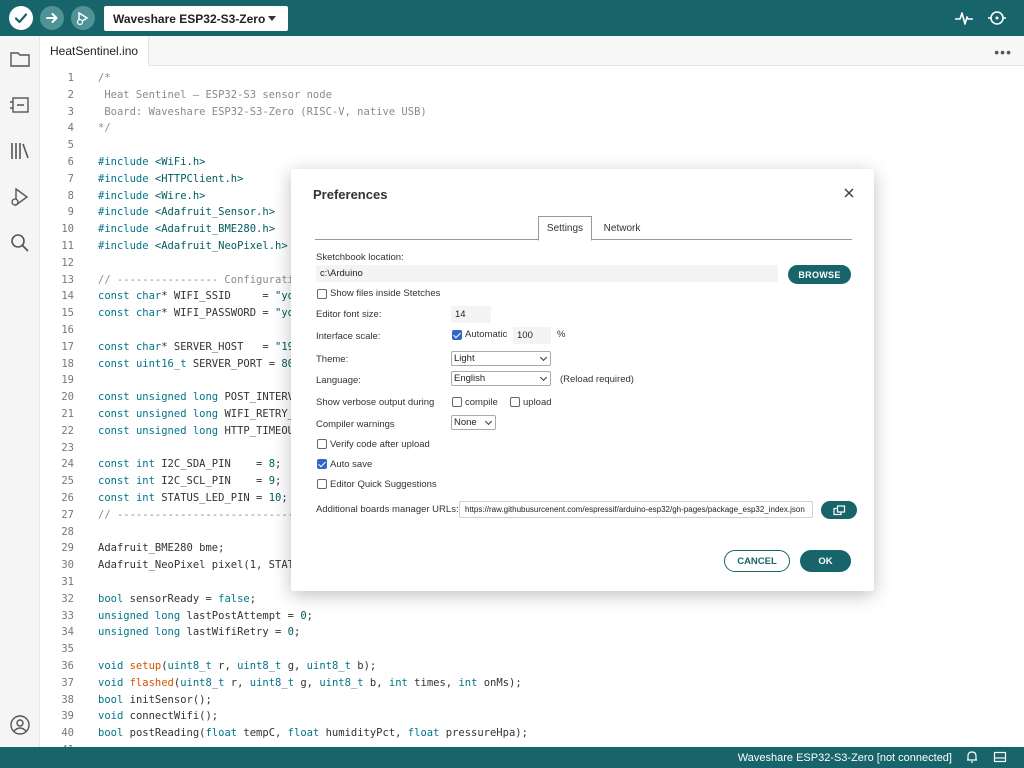  I want to click on line-number: 8, so click(70, 195).